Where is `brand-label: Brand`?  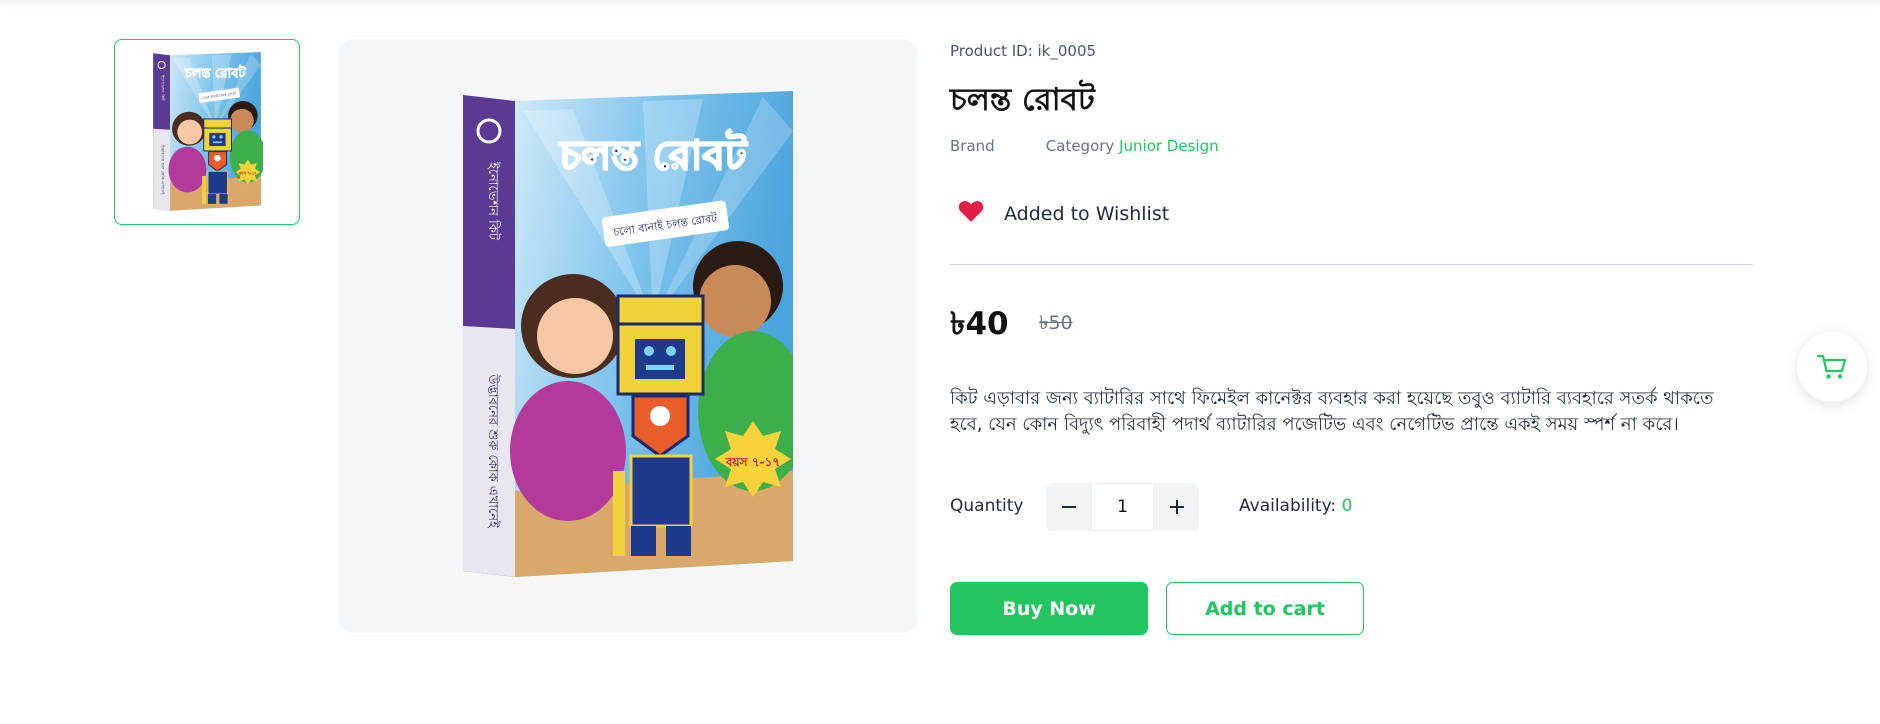
brand-label: Brand is located at coordinates (972, 146).